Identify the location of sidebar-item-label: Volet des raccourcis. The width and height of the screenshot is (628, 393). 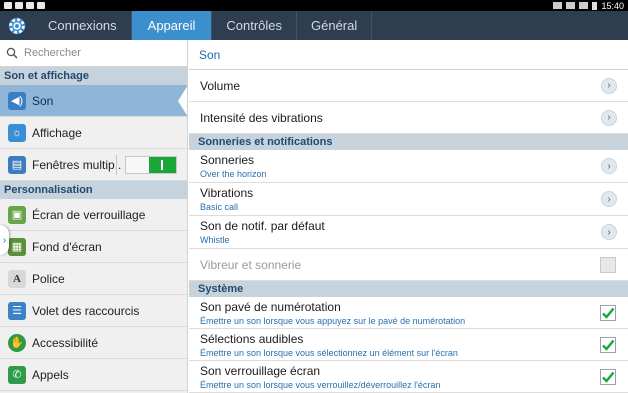
(86, 310).